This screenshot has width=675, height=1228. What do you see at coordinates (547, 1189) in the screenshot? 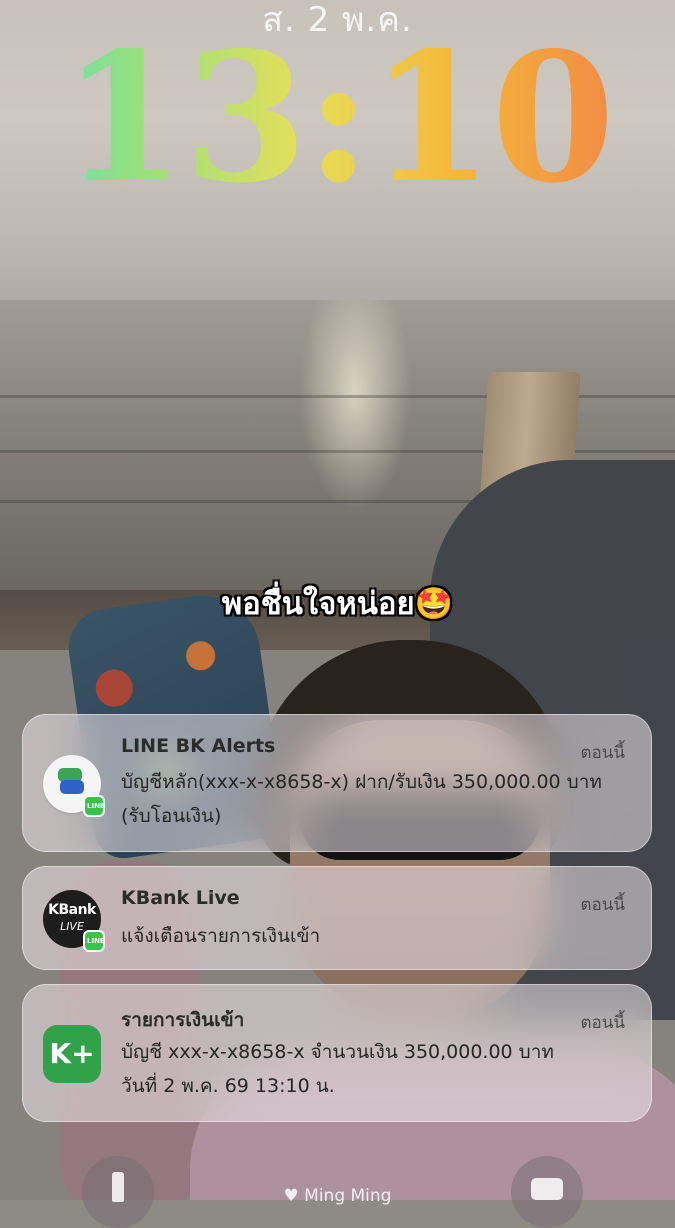
I see `camera-icon` at bounding box center [547, 1189].